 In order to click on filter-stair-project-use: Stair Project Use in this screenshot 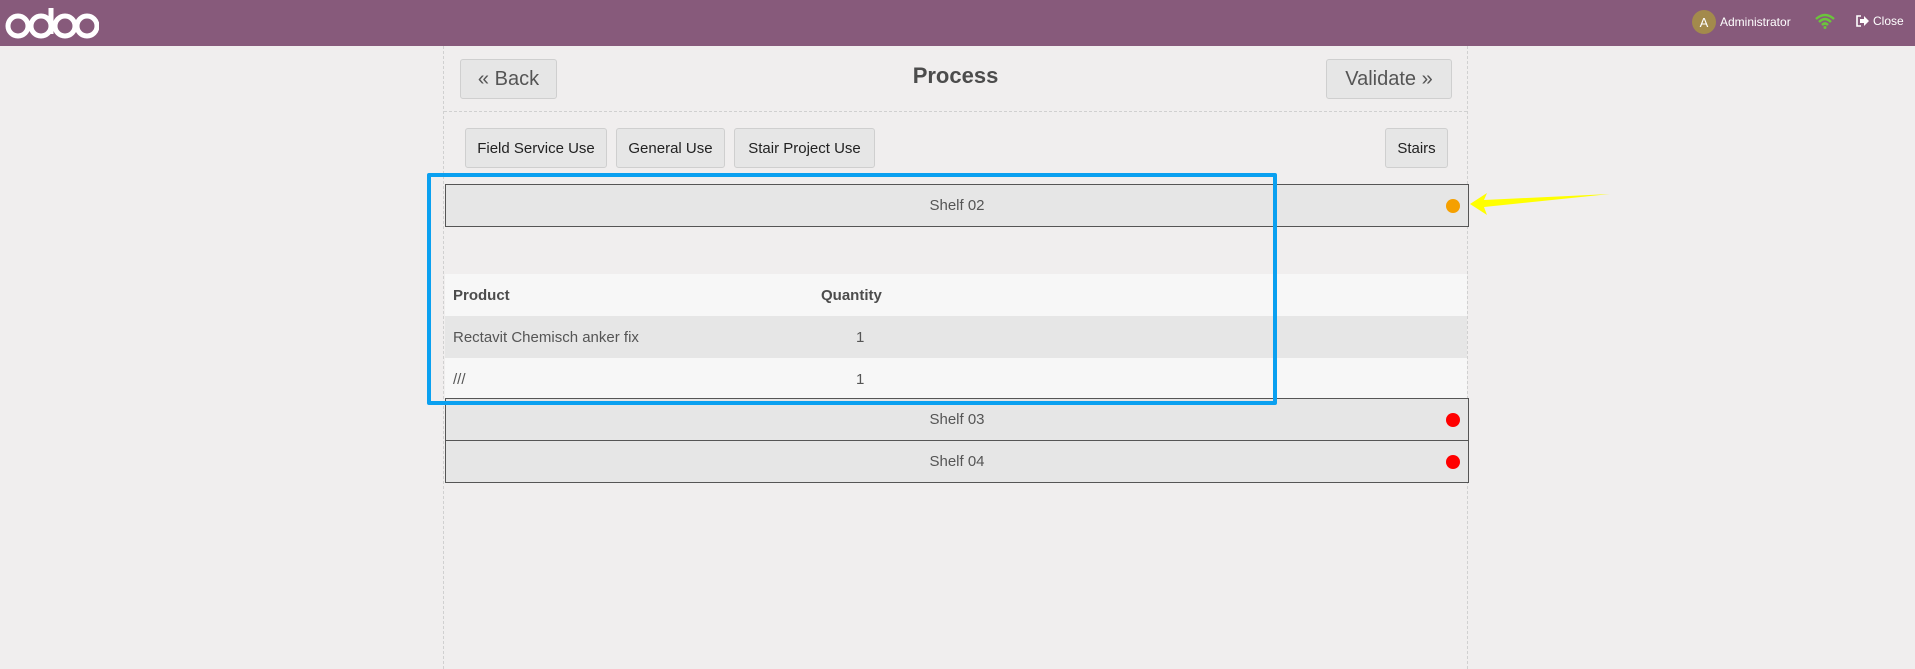, I will do `click(804, 148)`.